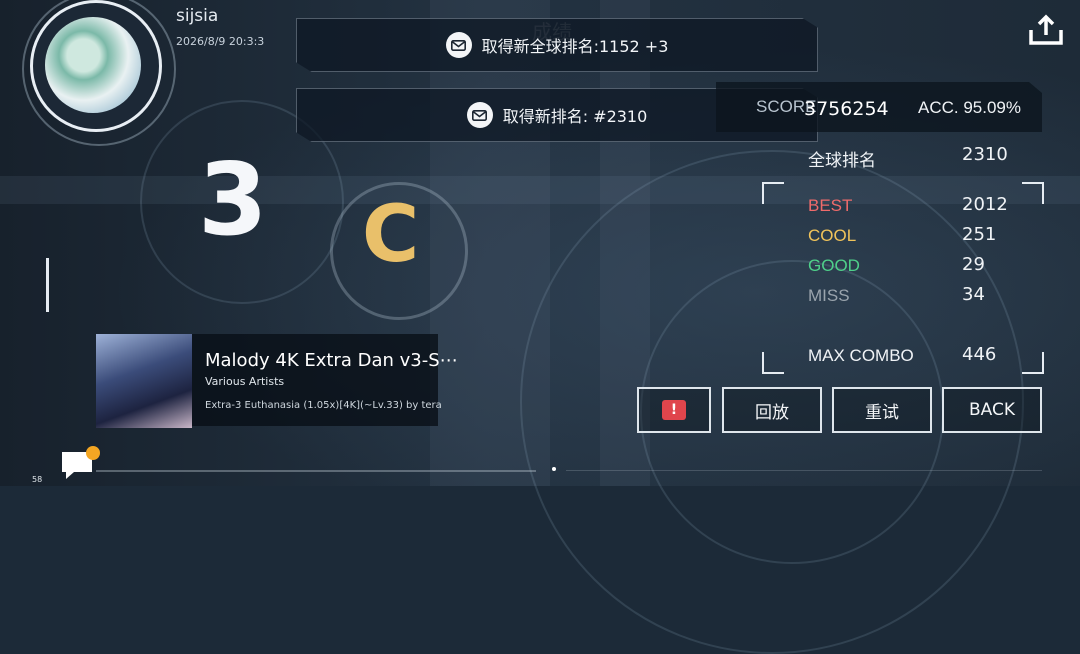  I want to click on avatar, so click(96, 66).